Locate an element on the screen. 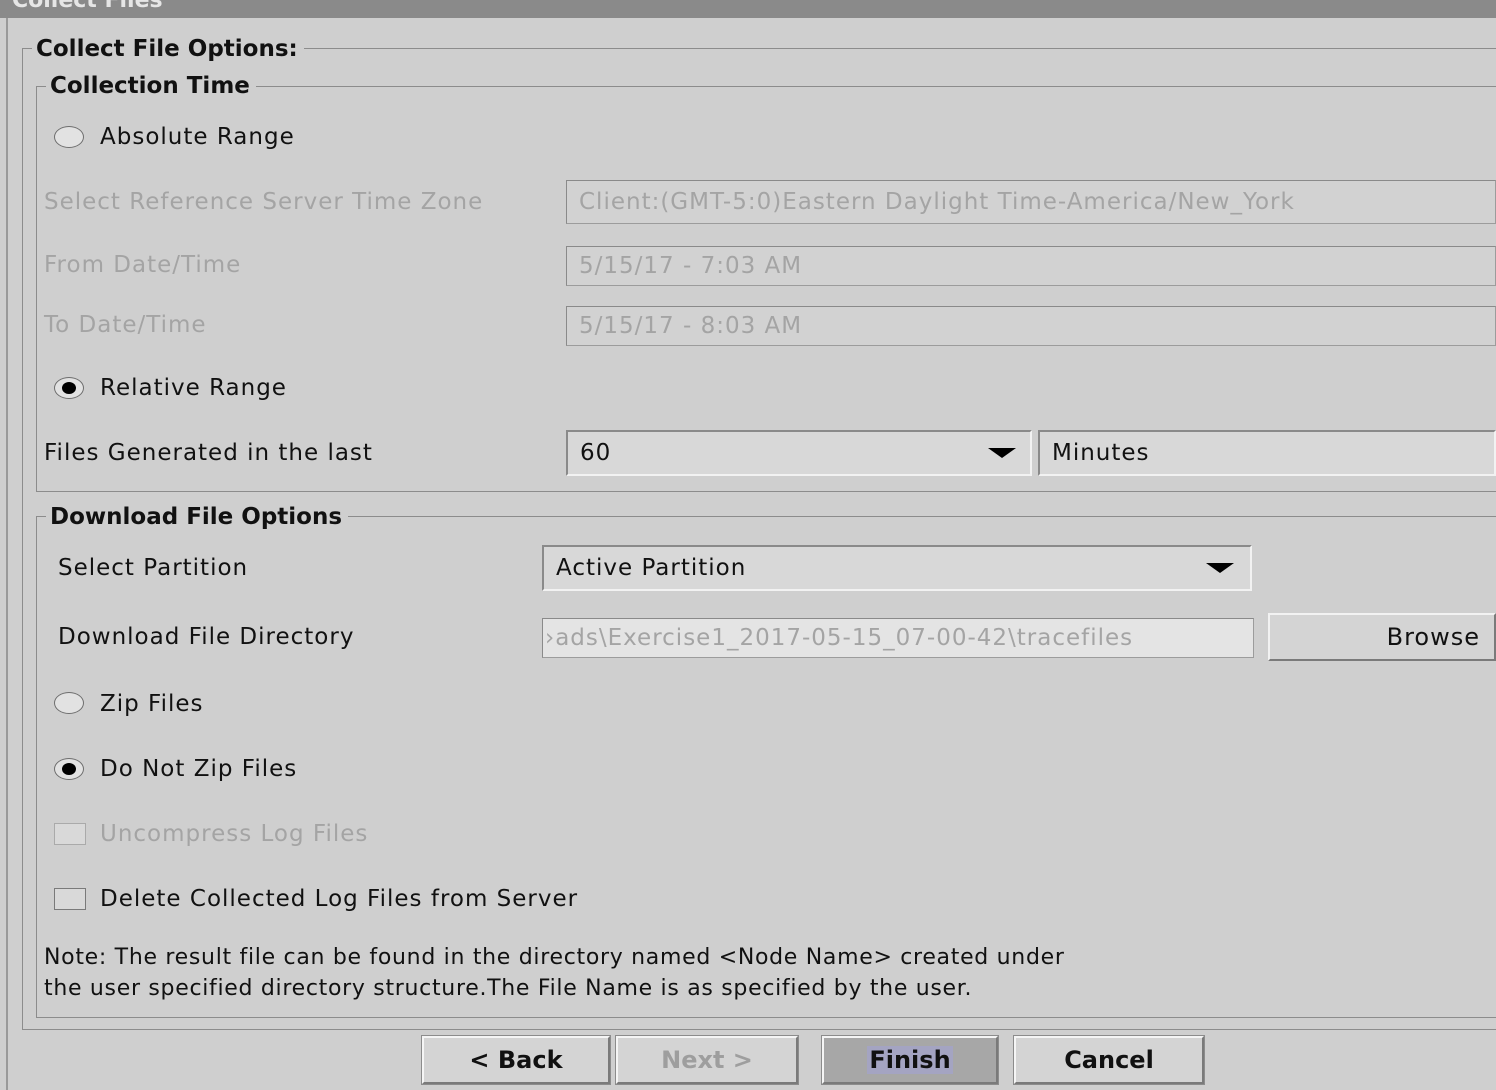 This screenshot has width=1496, height=1090. absolute-range-radio is located at coordinates (69, 137).